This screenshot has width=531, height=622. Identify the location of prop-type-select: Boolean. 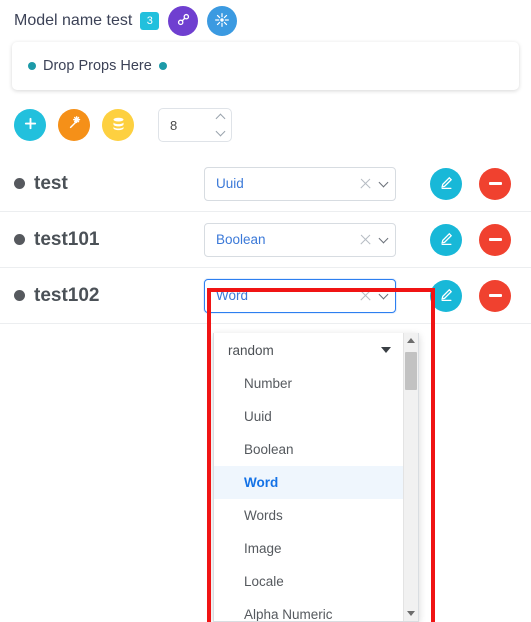
(300, 239).